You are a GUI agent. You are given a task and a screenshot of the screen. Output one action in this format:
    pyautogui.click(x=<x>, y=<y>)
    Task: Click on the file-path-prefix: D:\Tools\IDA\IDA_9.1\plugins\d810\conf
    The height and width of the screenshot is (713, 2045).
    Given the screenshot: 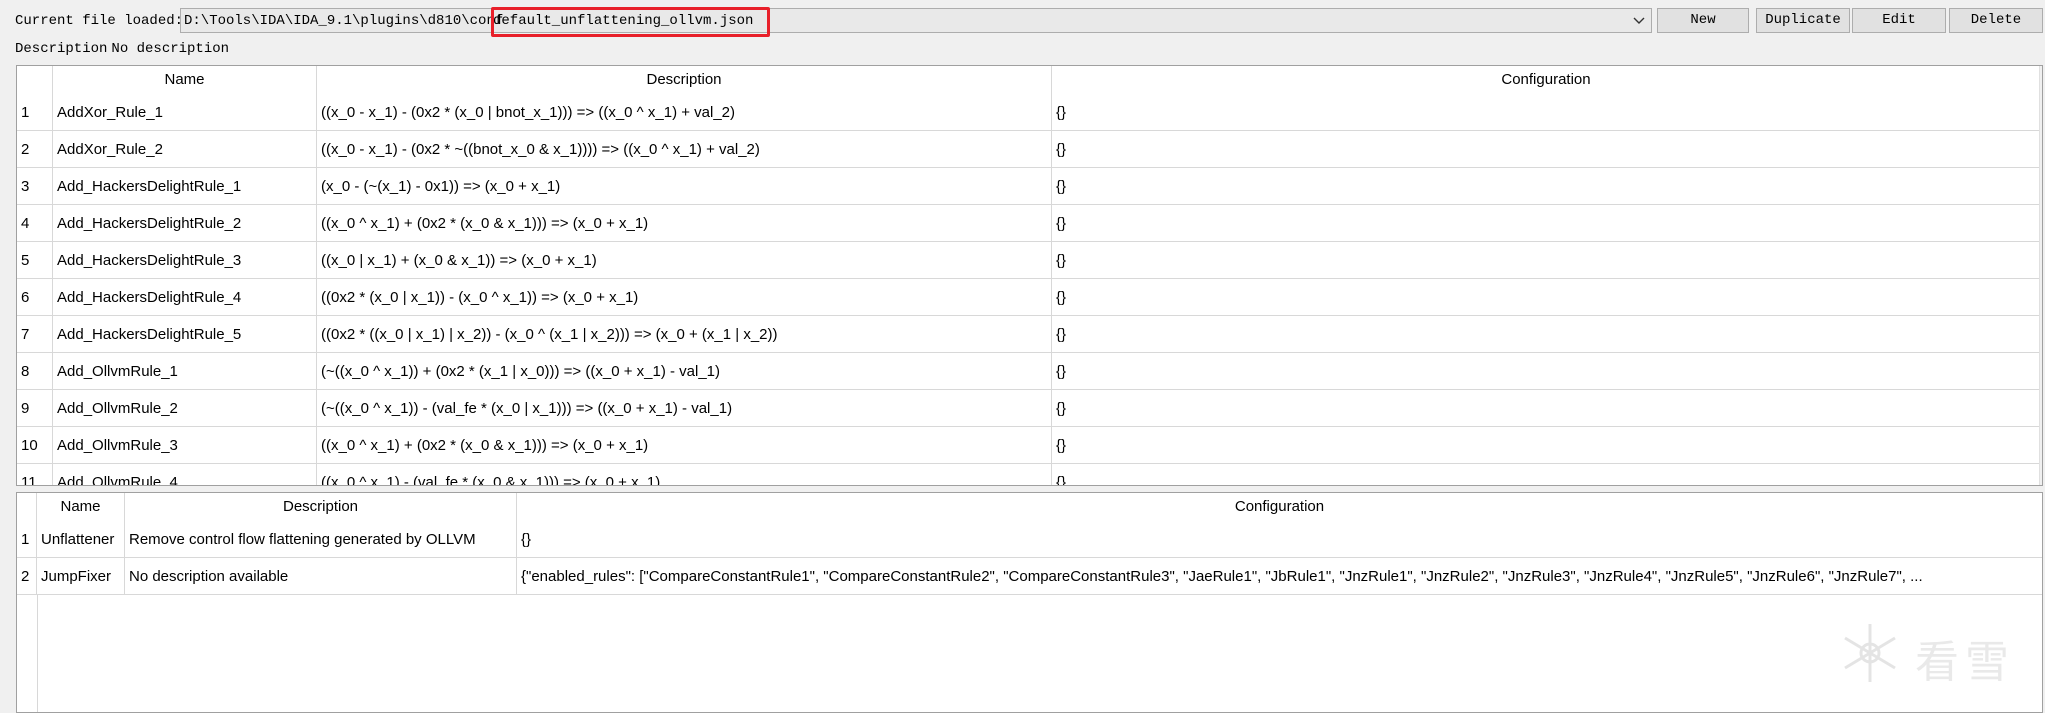 What is the action you would take?
    pyautogui.click(x=344, y=21)
    